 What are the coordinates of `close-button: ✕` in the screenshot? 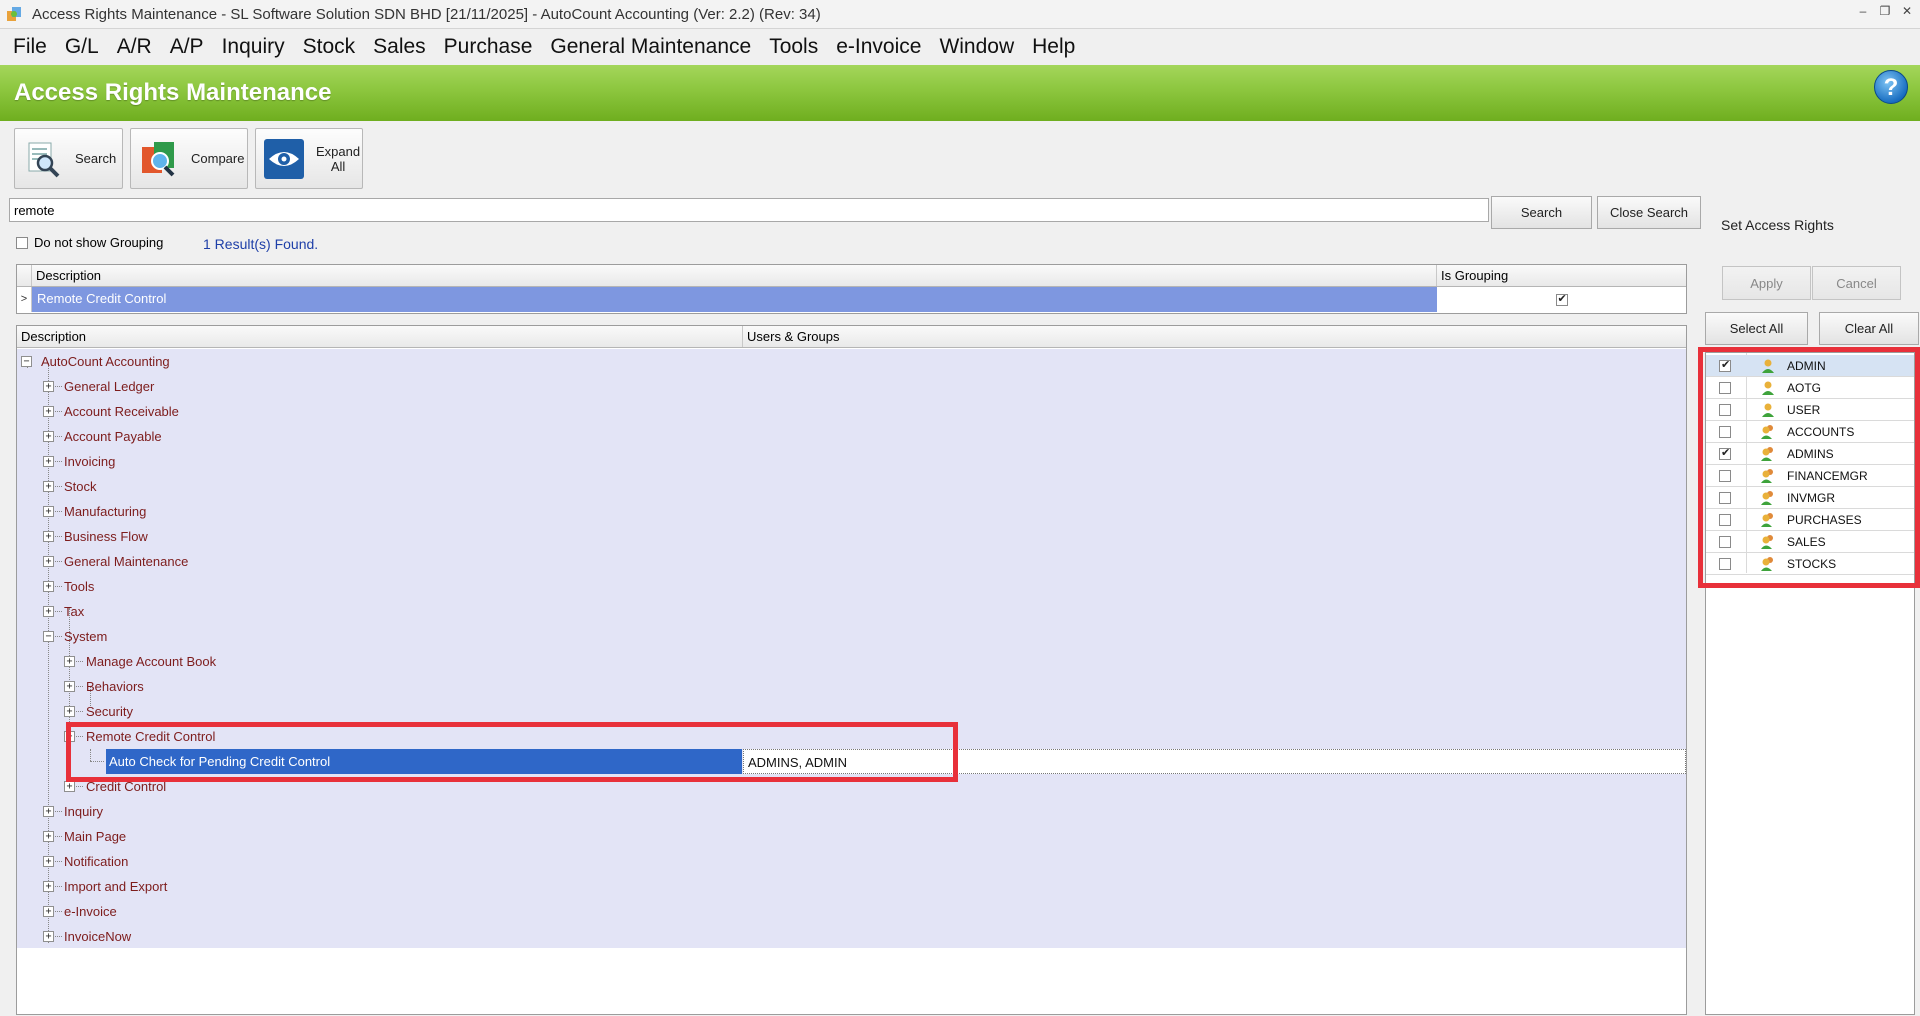 It's located at (1907, 11).